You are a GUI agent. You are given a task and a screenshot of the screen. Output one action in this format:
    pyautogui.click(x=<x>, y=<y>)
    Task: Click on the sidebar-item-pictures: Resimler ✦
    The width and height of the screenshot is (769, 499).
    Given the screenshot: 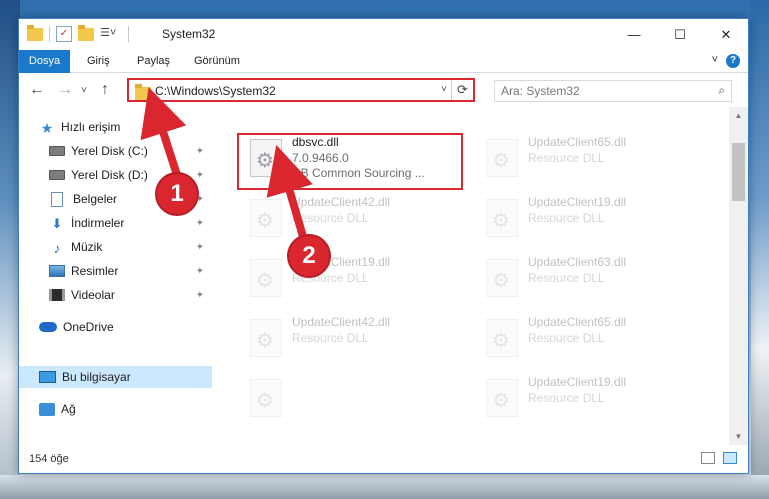 What is the action you would take?
    pyautogui.click(x=115, y=271)
    